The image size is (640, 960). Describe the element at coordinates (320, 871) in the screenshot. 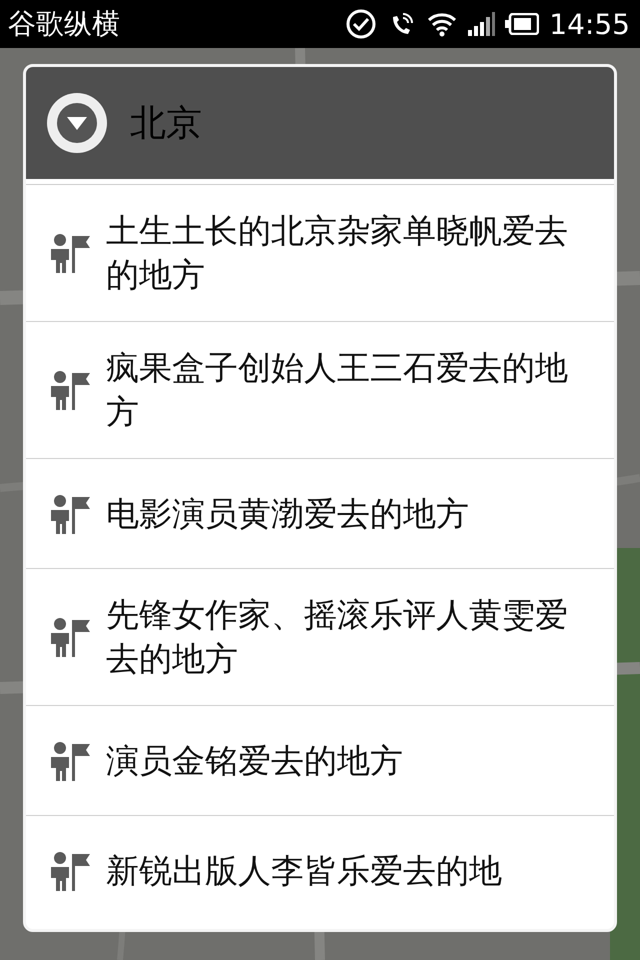

I see `place-list-item: 新锐出版人李皆乐爱去的地` at that location.